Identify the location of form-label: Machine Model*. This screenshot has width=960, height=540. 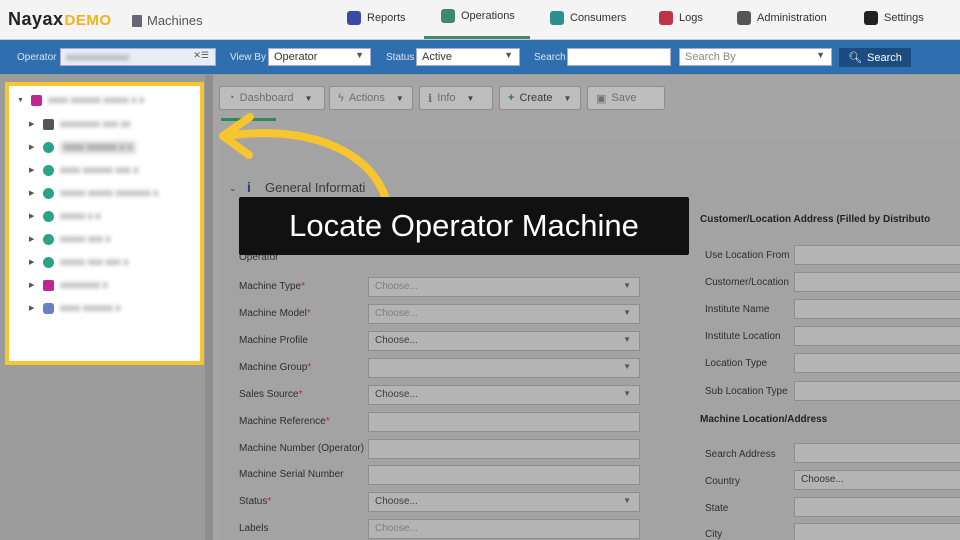
(275, 313).